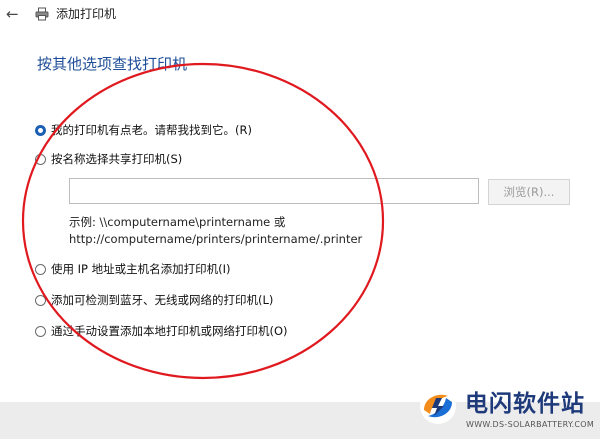 This screenshot has height=439, width=600. Describe the element at coordinates (40, 331) in the screenshot. I see `radio-manual-settings` at that location.